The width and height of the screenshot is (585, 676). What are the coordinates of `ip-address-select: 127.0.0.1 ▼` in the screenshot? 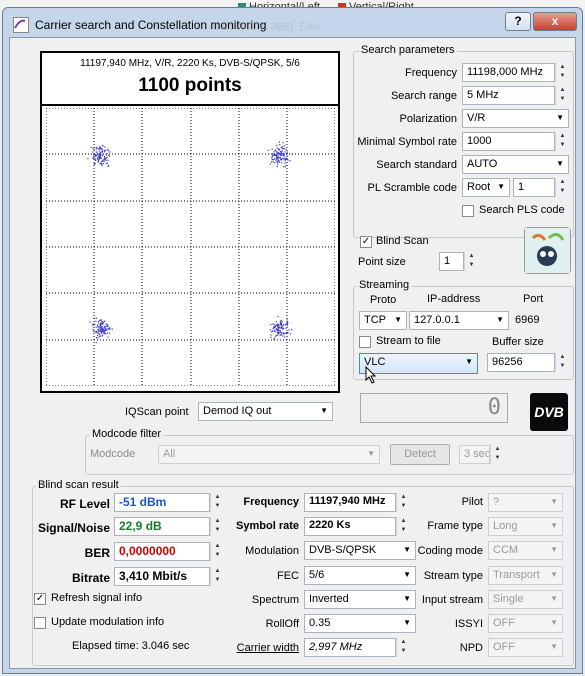 It's located at (459, 320).